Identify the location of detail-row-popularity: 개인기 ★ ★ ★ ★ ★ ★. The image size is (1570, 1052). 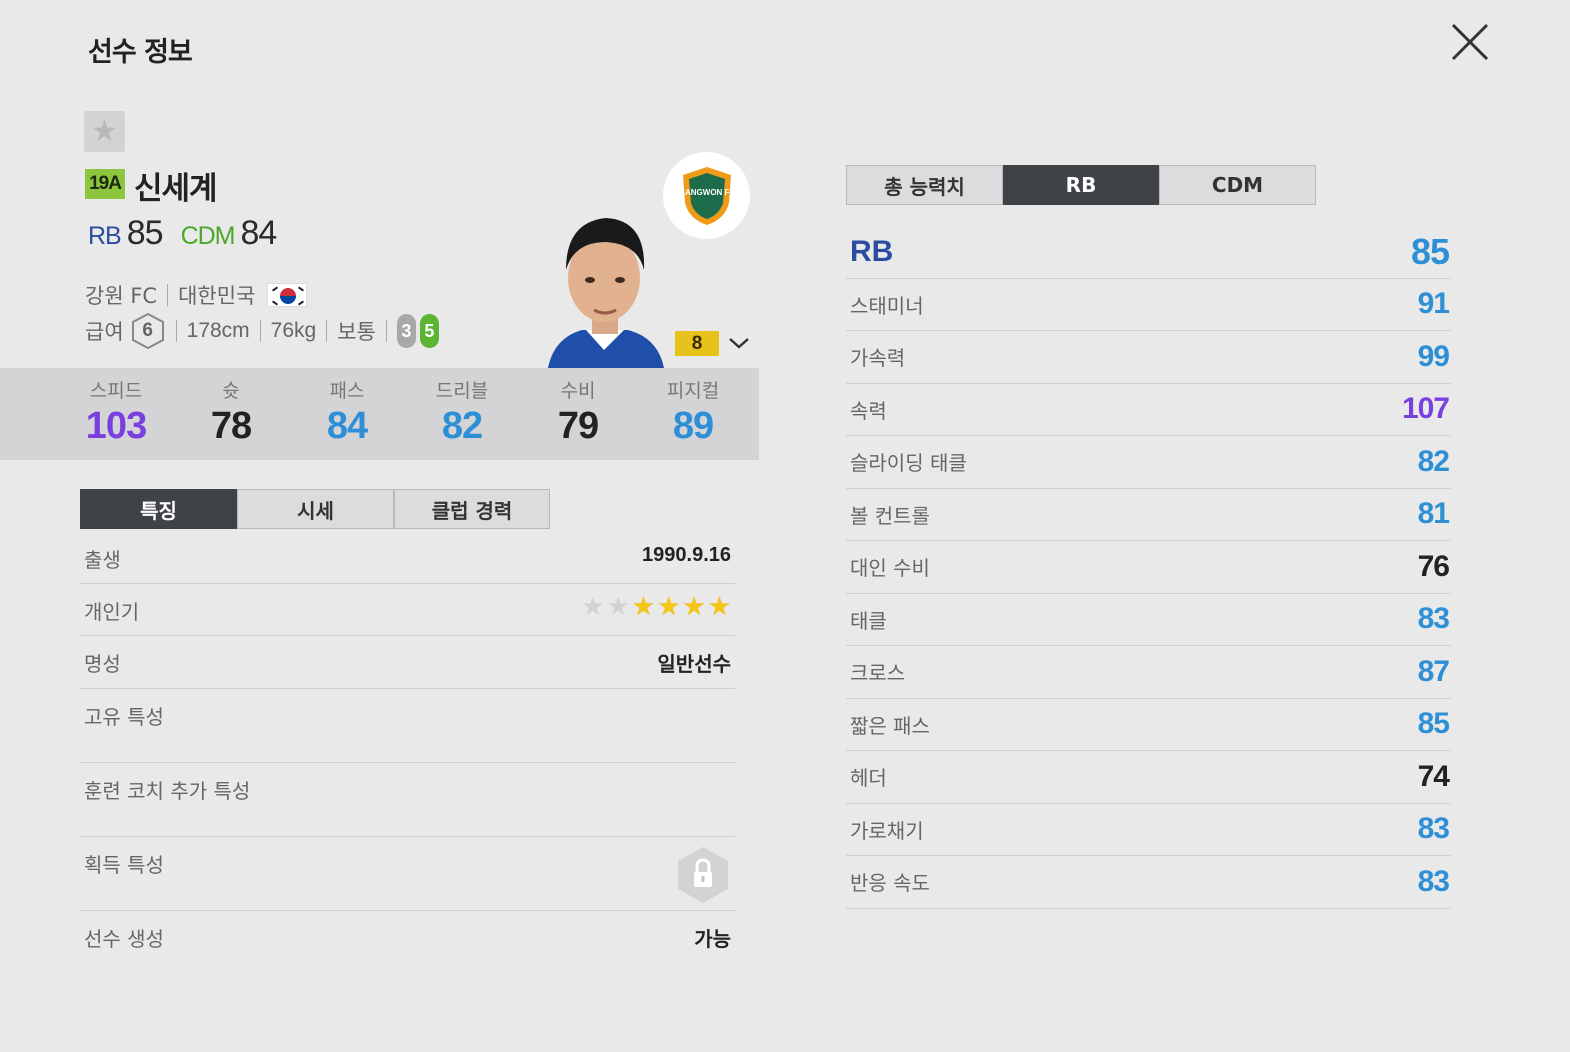
(407, 610).